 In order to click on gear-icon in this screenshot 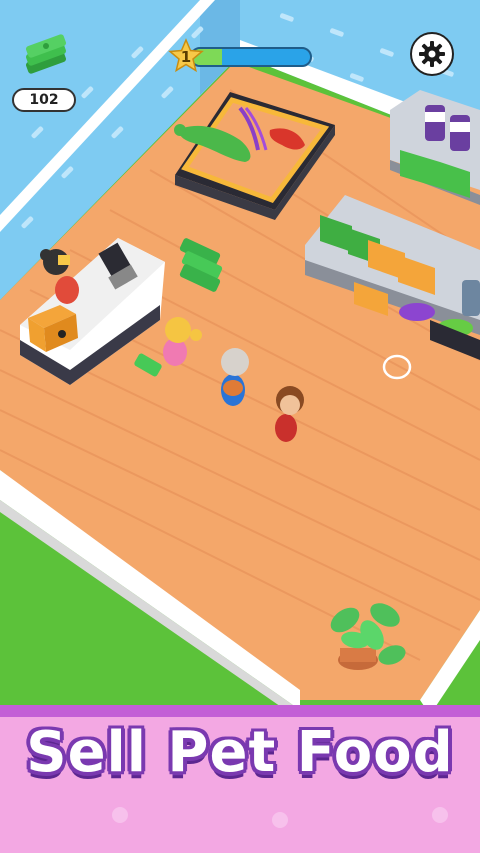, I will do `click(432, 54)`.